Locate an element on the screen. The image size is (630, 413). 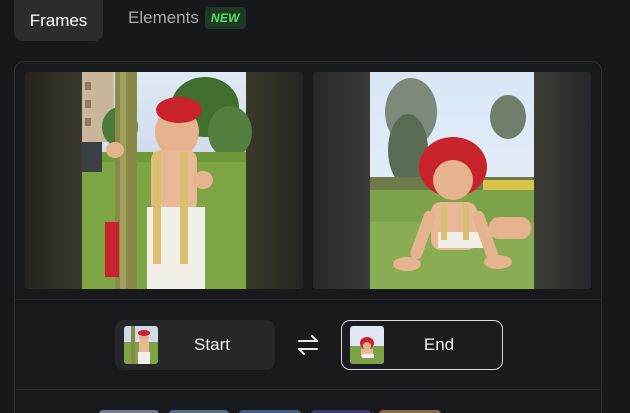
start-frame-thumbnail is located at coordinates (141, 345).